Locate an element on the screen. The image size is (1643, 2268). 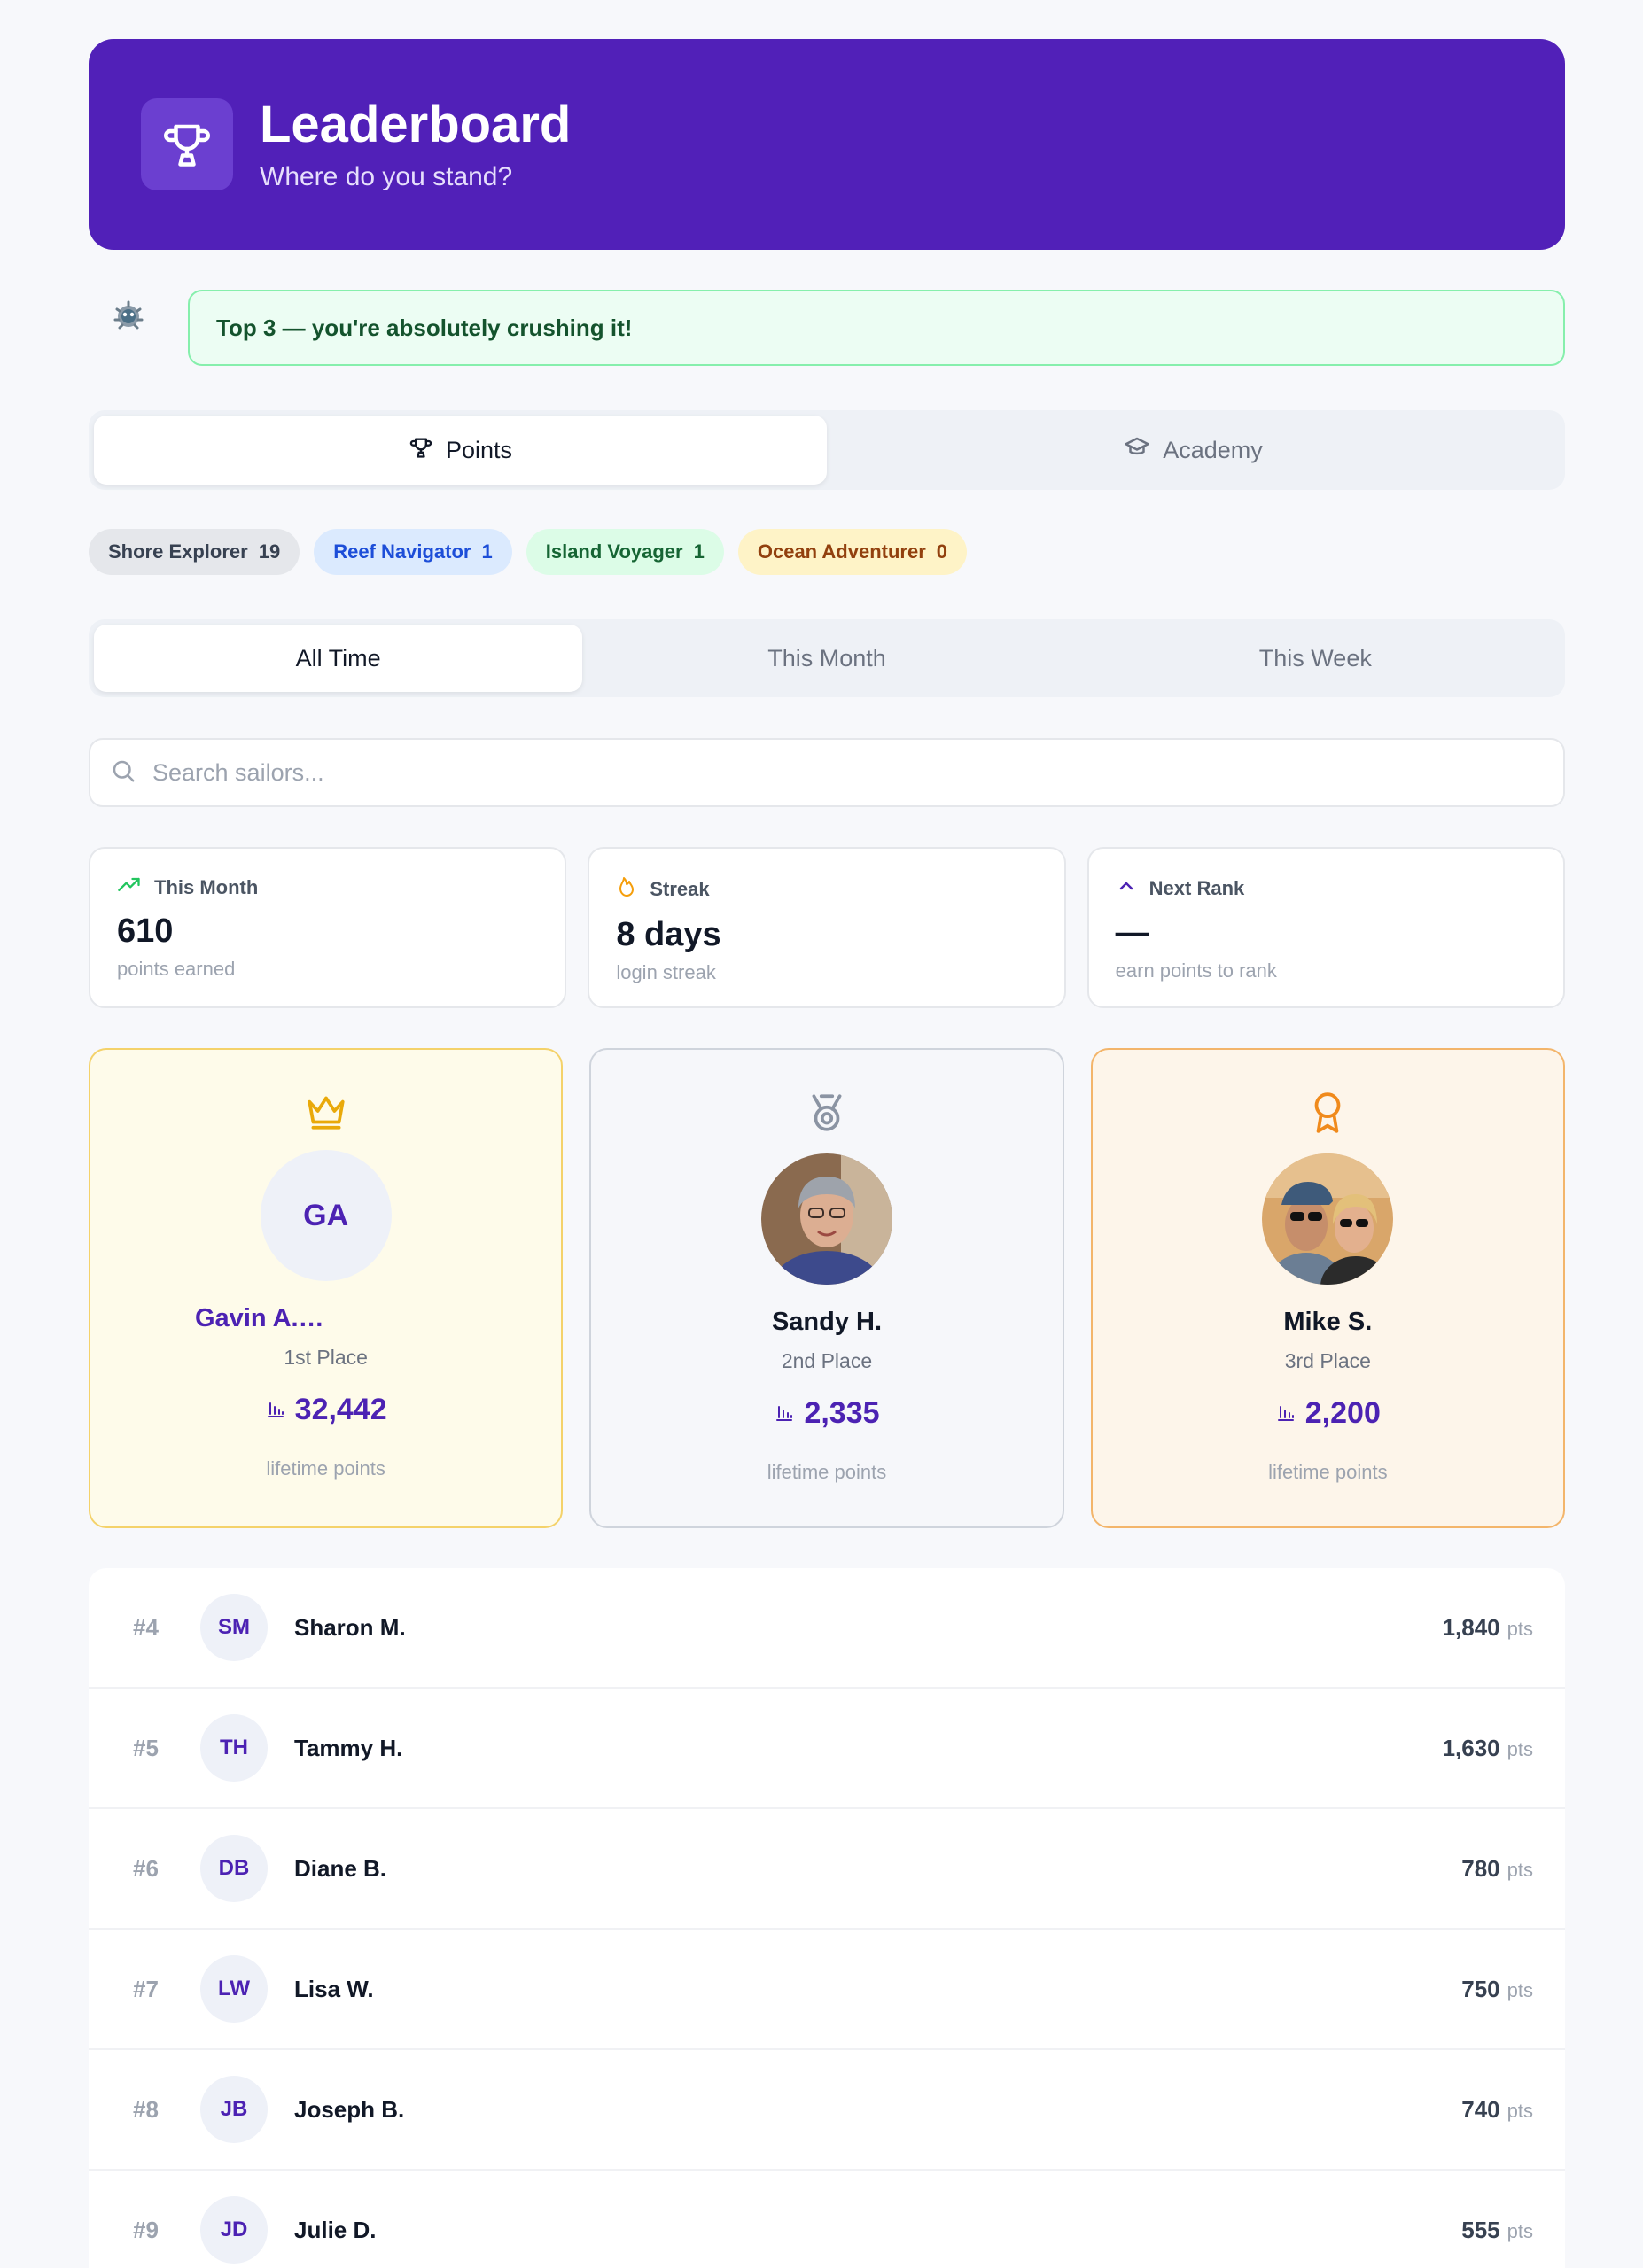
header-banner: Leaderboard Where do you stand? is located at coordinates (827, 144).